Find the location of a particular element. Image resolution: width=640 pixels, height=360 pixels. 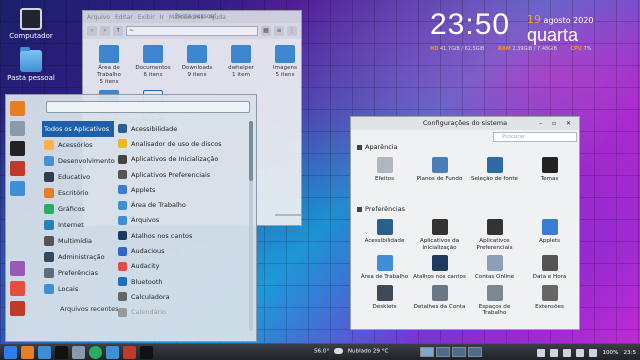

app-item: Bluetooth is located at coordinates (182, 281).